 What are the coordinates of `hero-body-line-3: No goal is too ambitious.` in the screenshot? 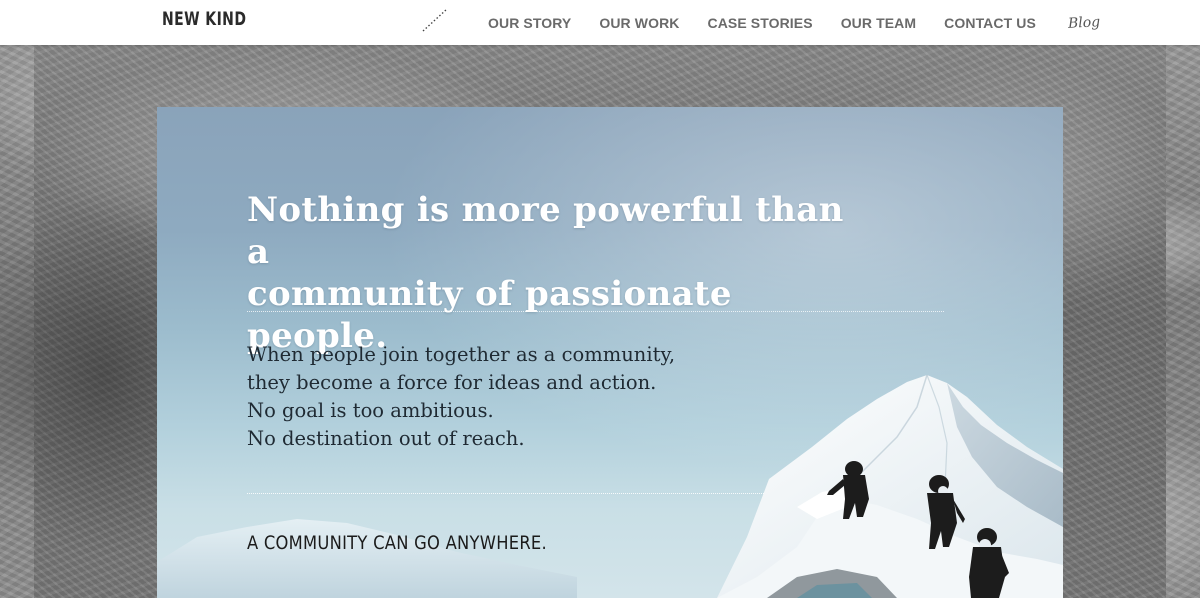 It's located at (370, 410).